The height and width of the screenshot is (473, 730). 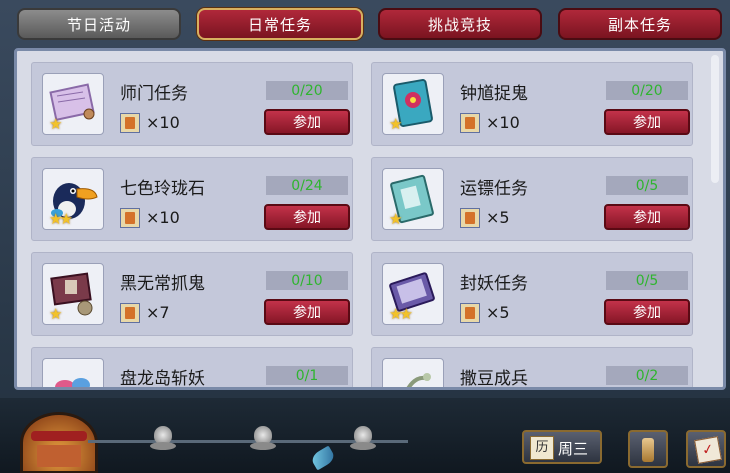 I want to click on calendar-button: 历 周三, so click(x=562, y=447).